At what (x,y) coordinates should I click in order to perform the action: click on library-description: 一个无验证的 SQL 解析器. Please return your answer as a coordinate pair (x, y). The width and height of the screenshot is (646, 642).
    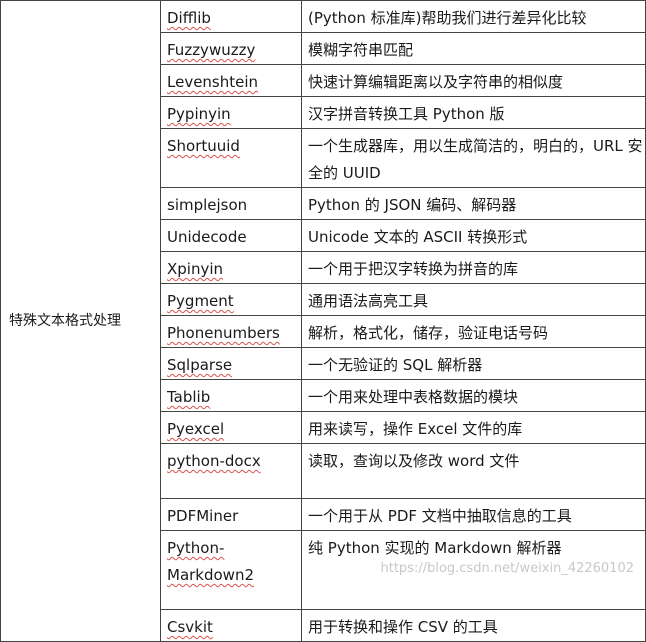
    Looking at the image, I should click on (473, 363).